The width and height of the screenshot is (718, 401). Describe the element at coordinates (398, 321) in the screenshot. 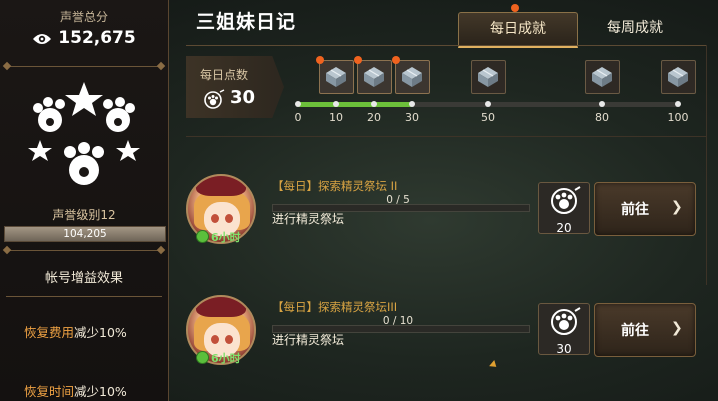

I see `achievement-progress: 0 / 10` at that location.